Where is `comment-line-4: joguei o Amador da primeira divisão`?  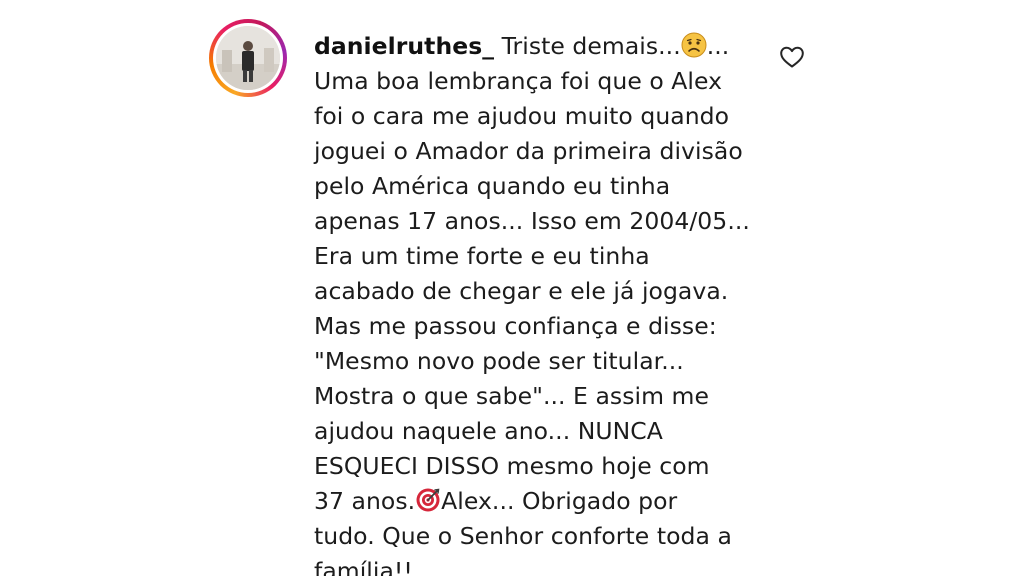 comment-line-4: joguei o Amador da primeira divisão is located at coordinates (528, 151).